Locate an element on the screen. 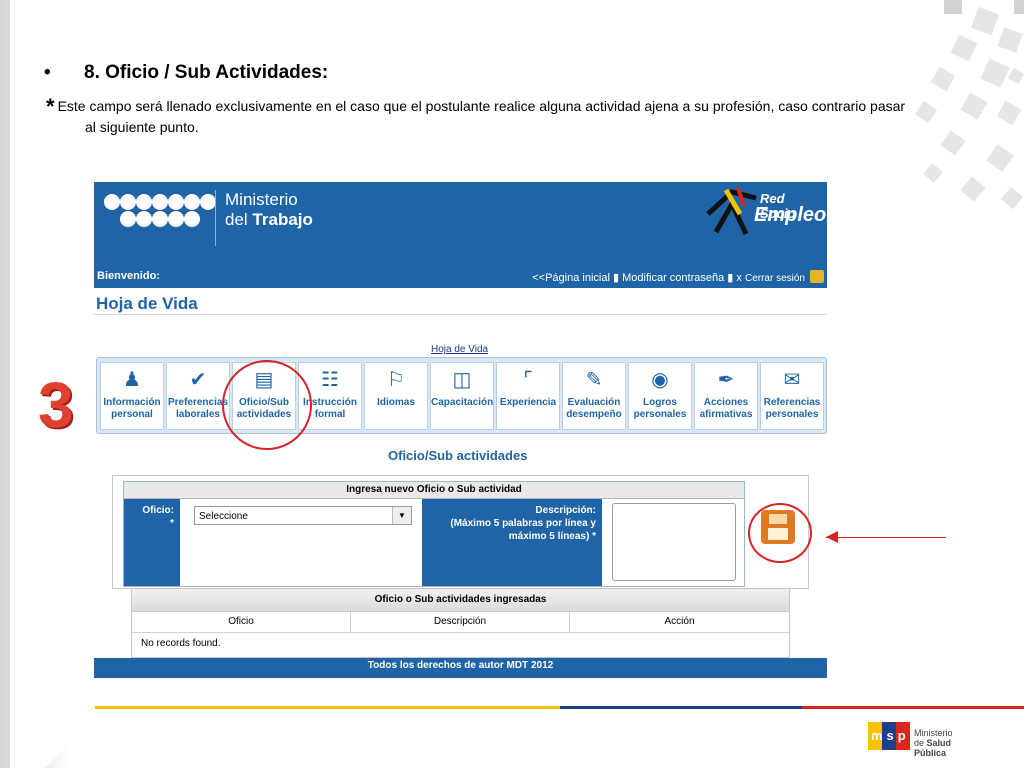 This screenshot has height=780, width=1024. oficio-select: Seleccione ▼ is located at coordinates (303, 515).